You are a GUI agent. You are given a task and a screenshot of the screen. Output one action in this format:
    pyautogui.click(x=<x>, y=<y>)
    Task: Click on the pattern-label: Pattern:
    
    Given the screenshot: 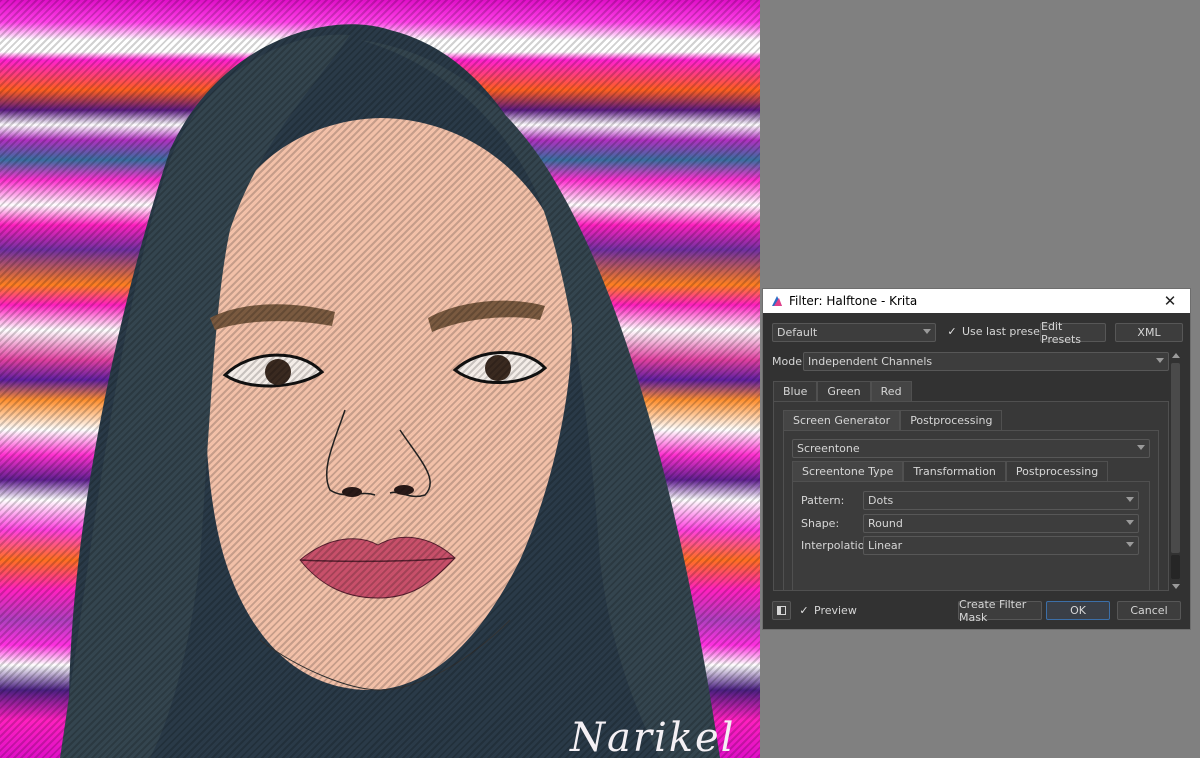 What is the action you would take?
    pyautogui.click(x=823, y=500)
    